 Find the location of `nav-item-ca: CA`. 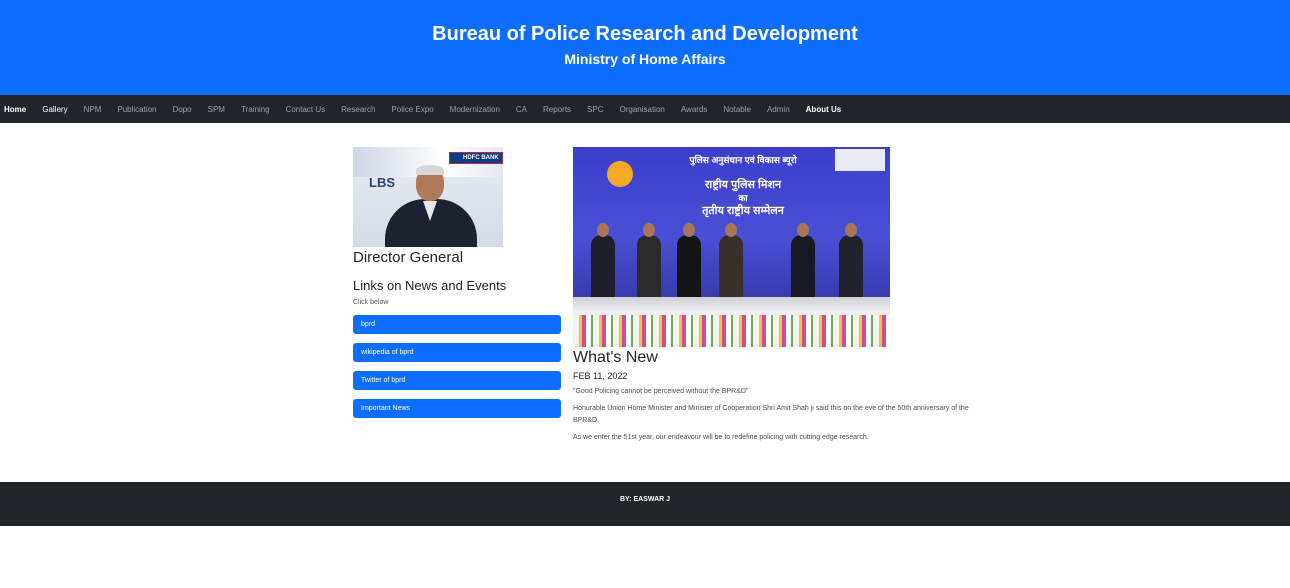

nav-item-ca: CA is located at coordinates (521, 109).